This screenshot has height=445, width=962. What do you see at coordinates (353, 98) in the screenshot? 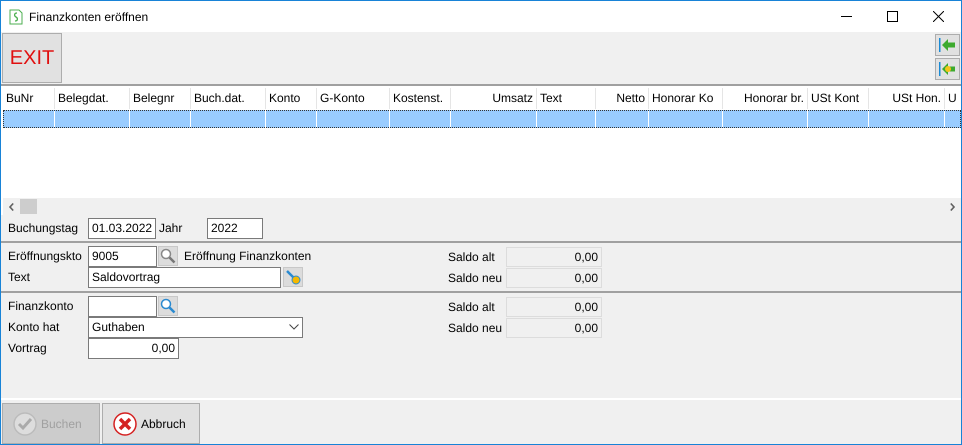
I see `column-header: G-Konto` at bounding box center [353, 98].